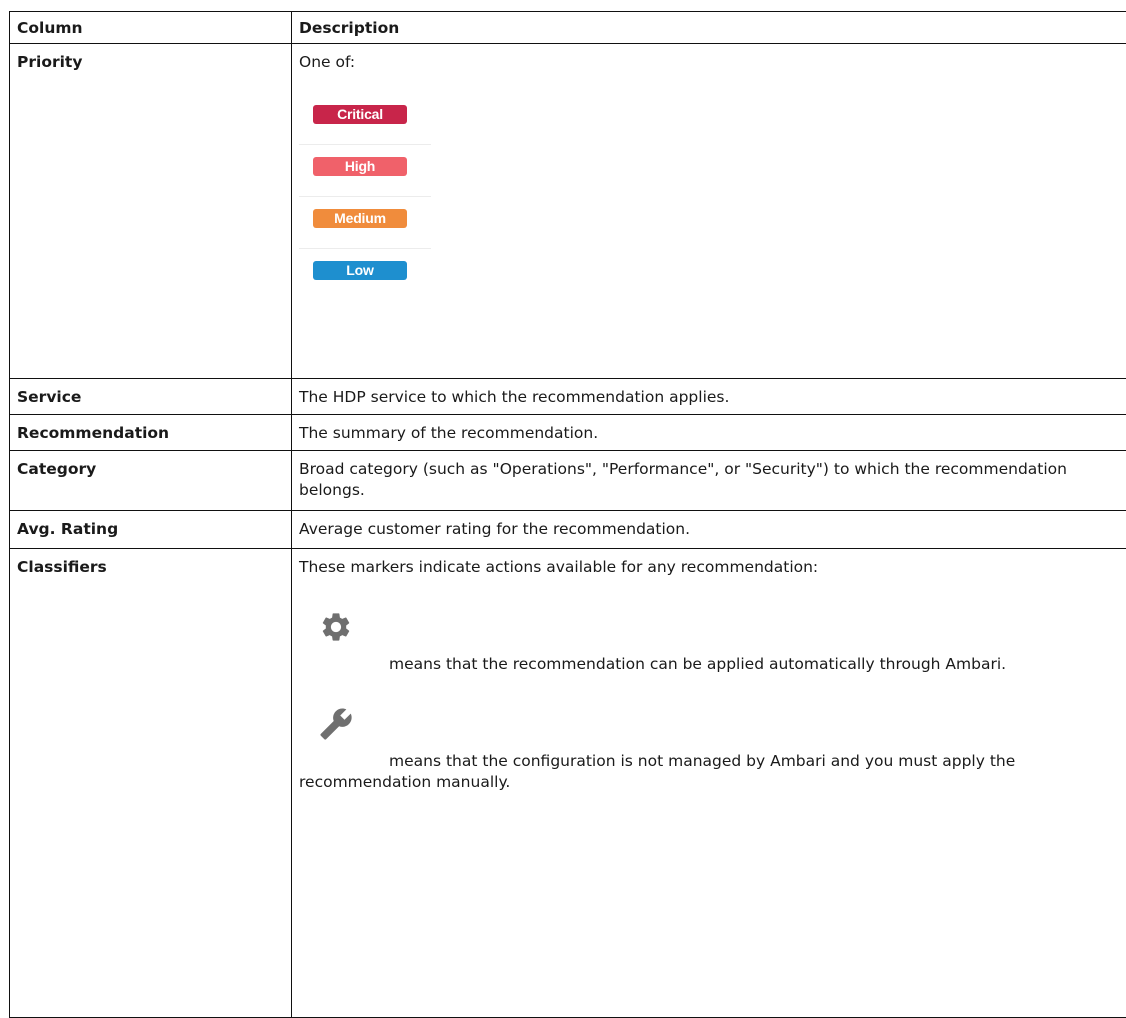 The width and height of the screenshot is (1126, 1018). I want to click on row-label-priority: Priority, so click(151, 211).